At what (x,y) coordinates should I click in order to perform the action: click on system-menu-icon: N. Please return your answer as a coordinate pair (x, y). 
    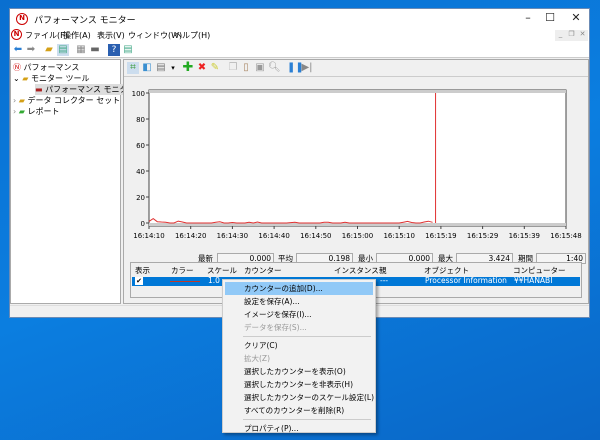
    Looking at the image, I should click on (16, 34).